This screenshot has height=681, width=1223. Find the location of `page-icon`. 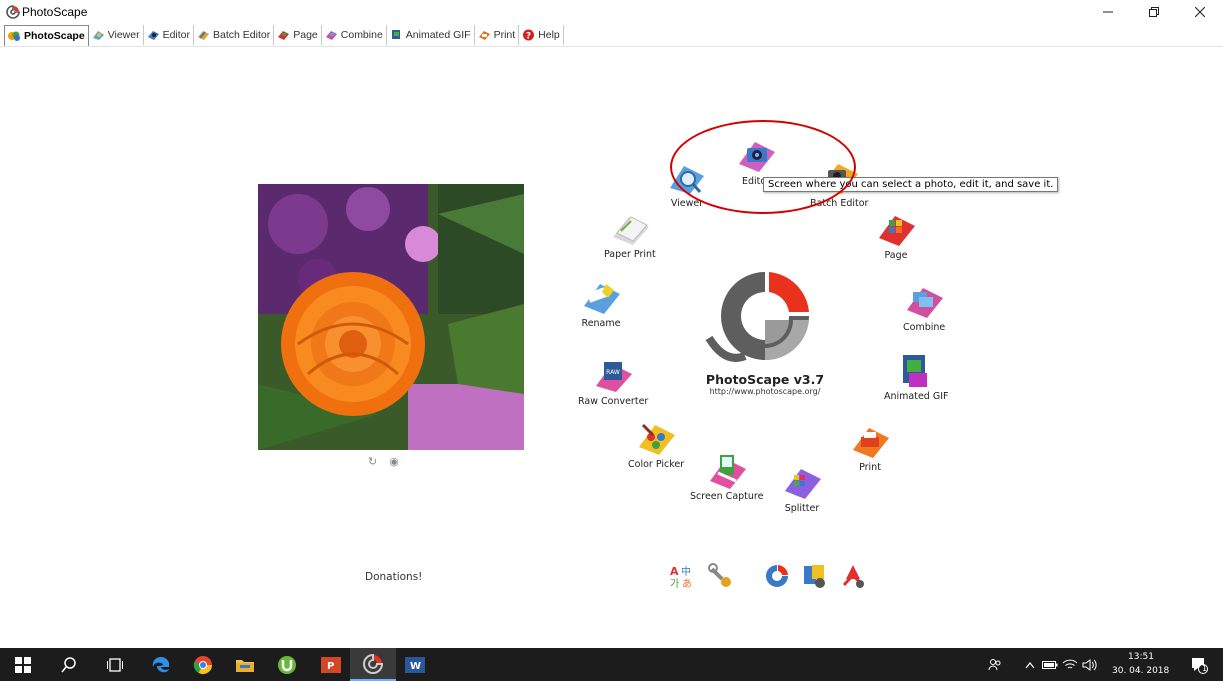

page-icon is located at coordinates (284, 35).